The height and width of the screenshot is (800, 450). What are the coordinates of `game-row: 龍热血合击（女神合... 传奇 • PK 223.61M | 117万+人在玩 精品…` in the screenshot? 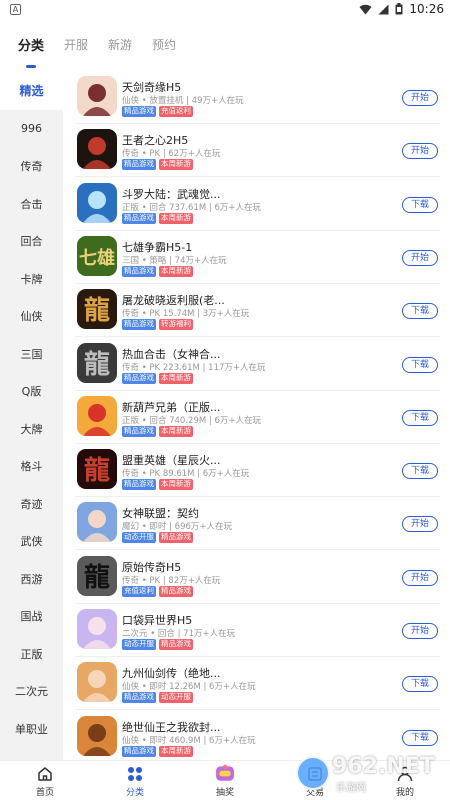 It's located at (257, 364).